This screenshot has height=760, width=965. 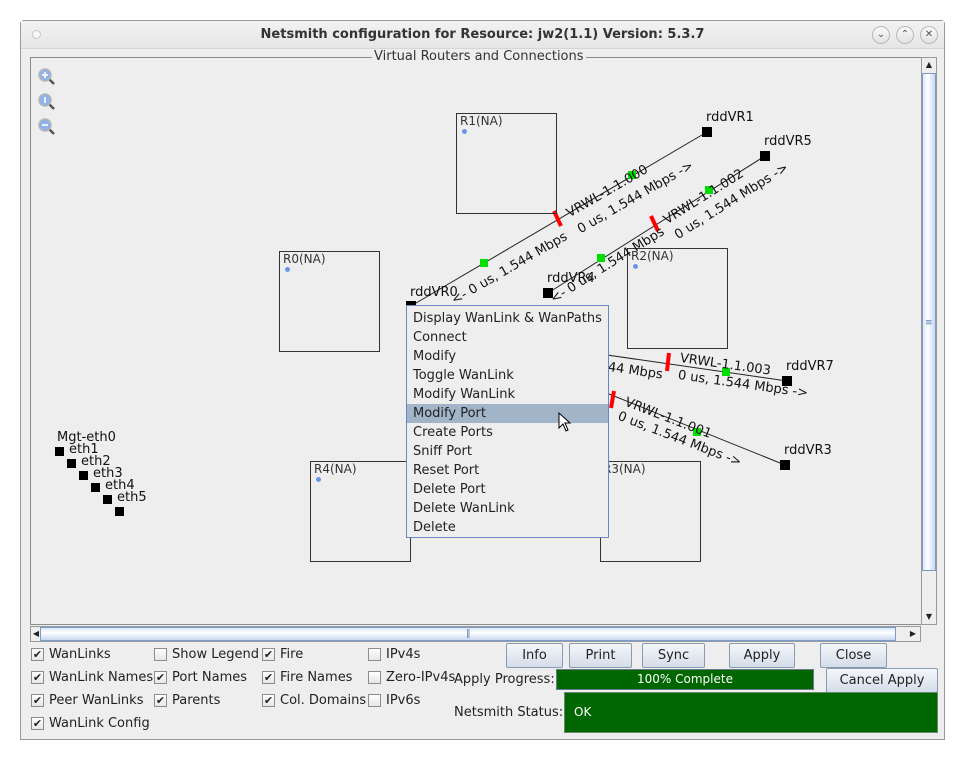 I want to click on checkbox-label: Parents, so click(x=196, y=700).